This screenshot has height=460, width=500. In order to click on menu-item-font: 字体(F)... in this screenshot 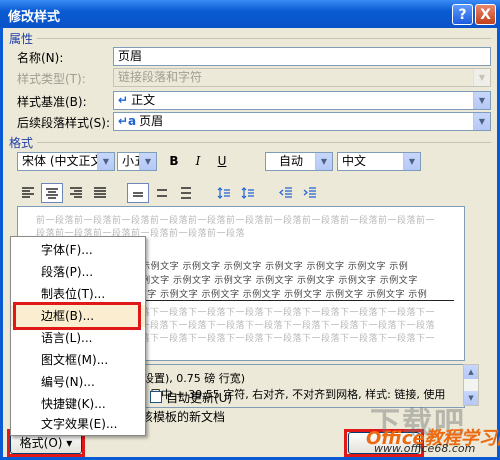, I will do `click(78, 250)`.